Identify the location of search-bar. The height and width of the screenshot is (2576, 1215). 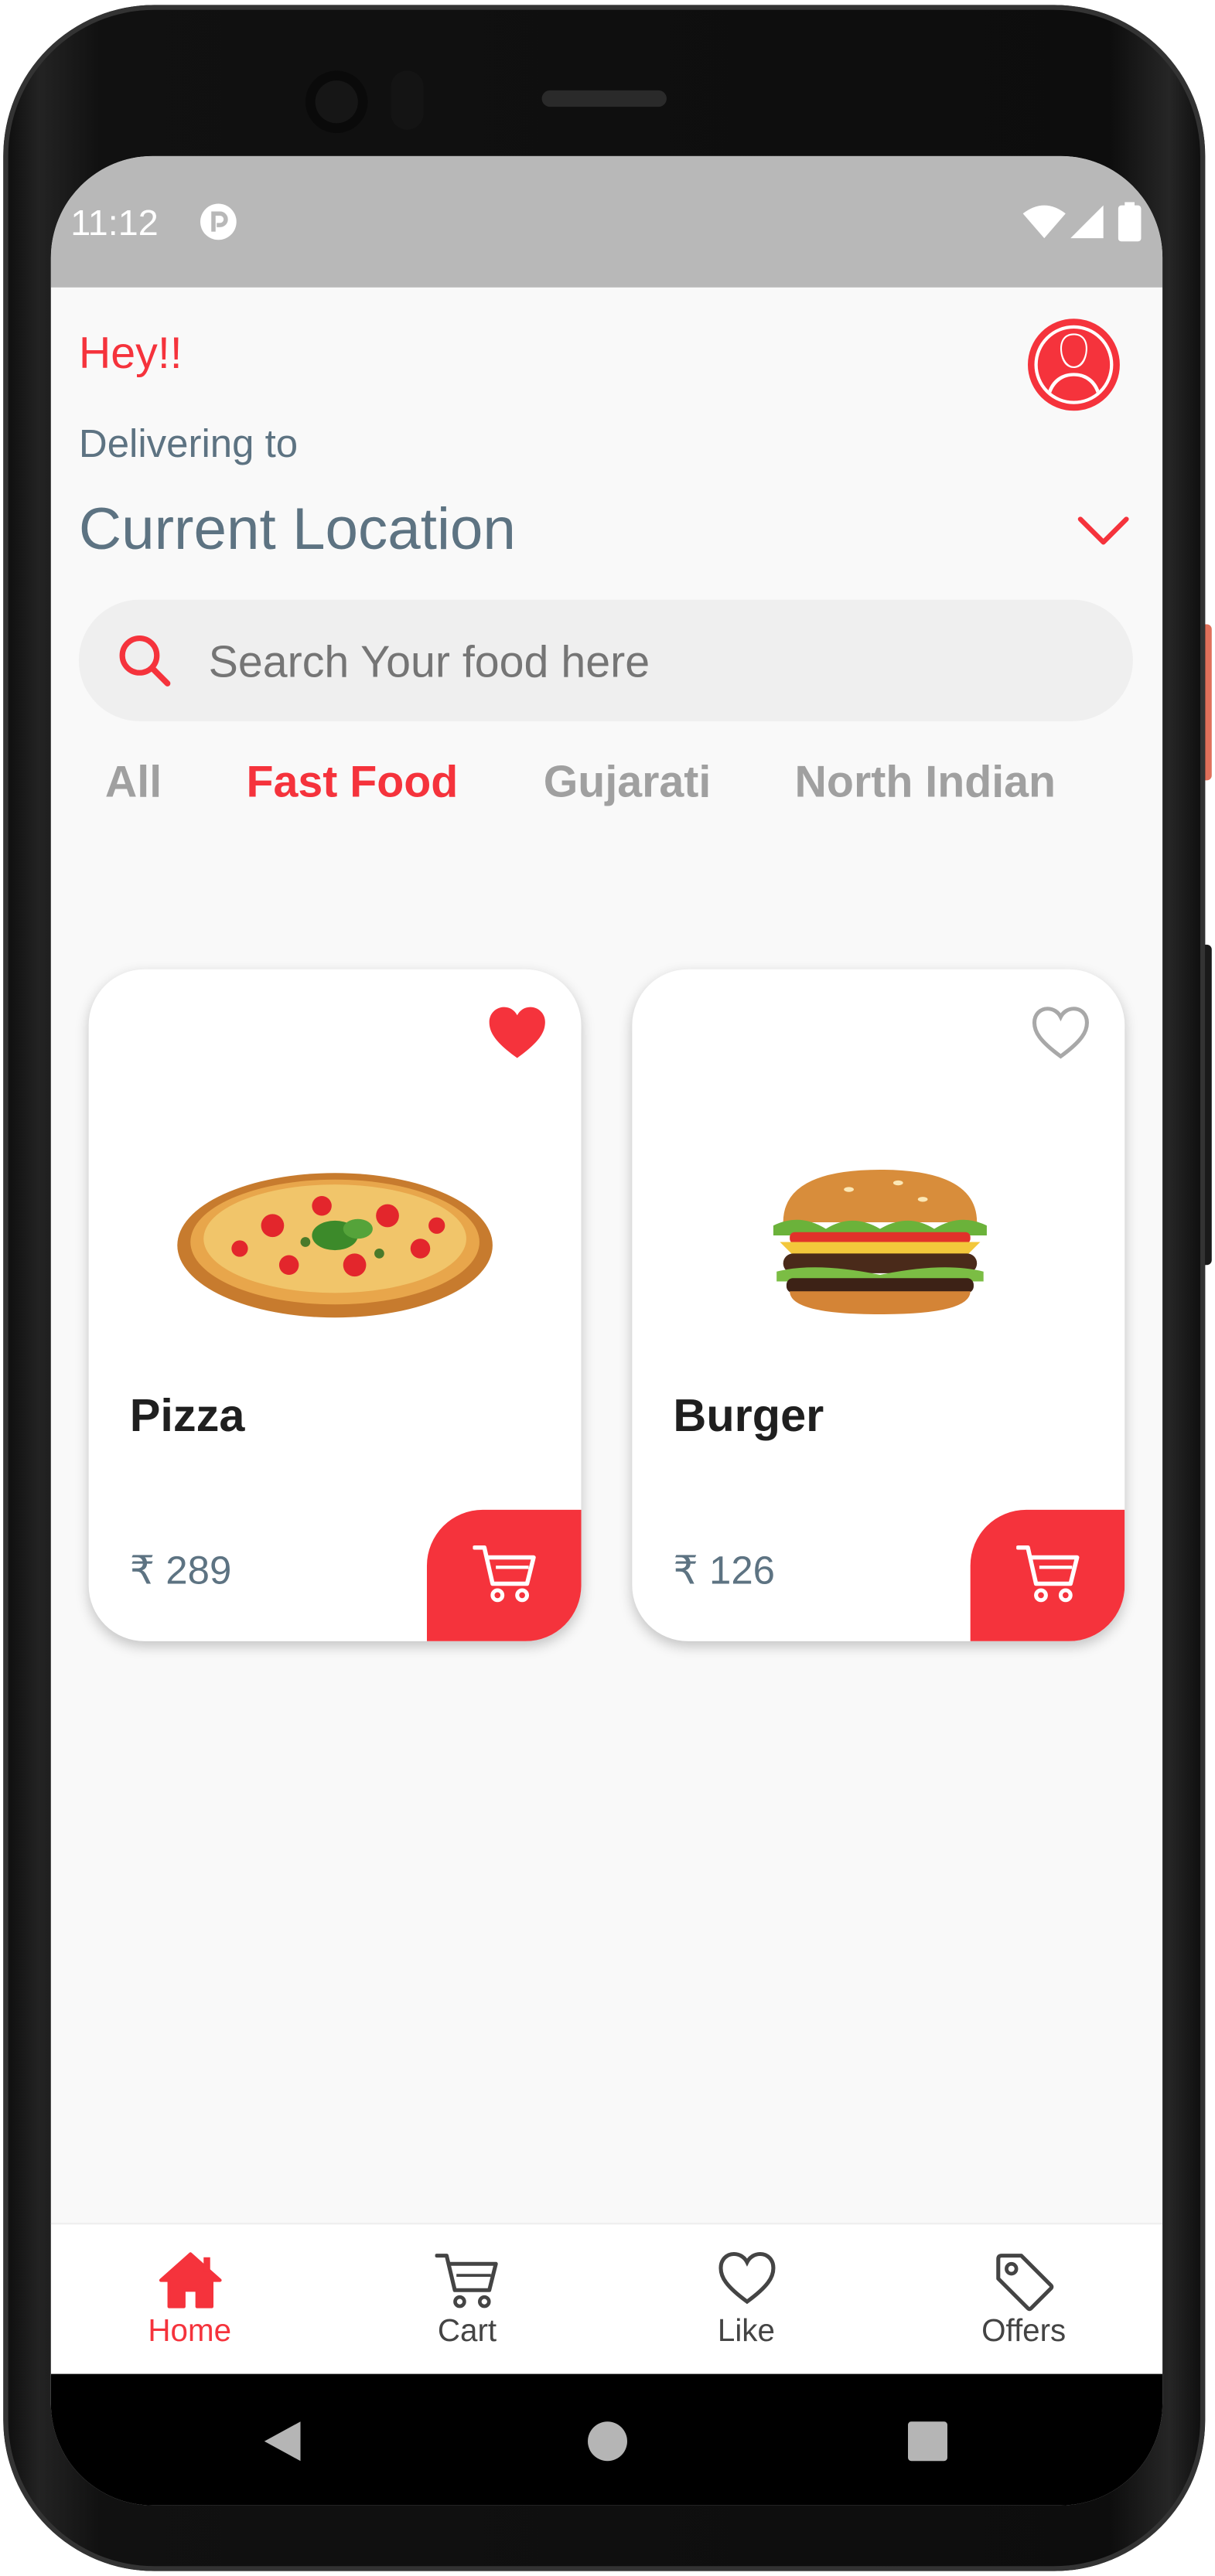
(605, 660).